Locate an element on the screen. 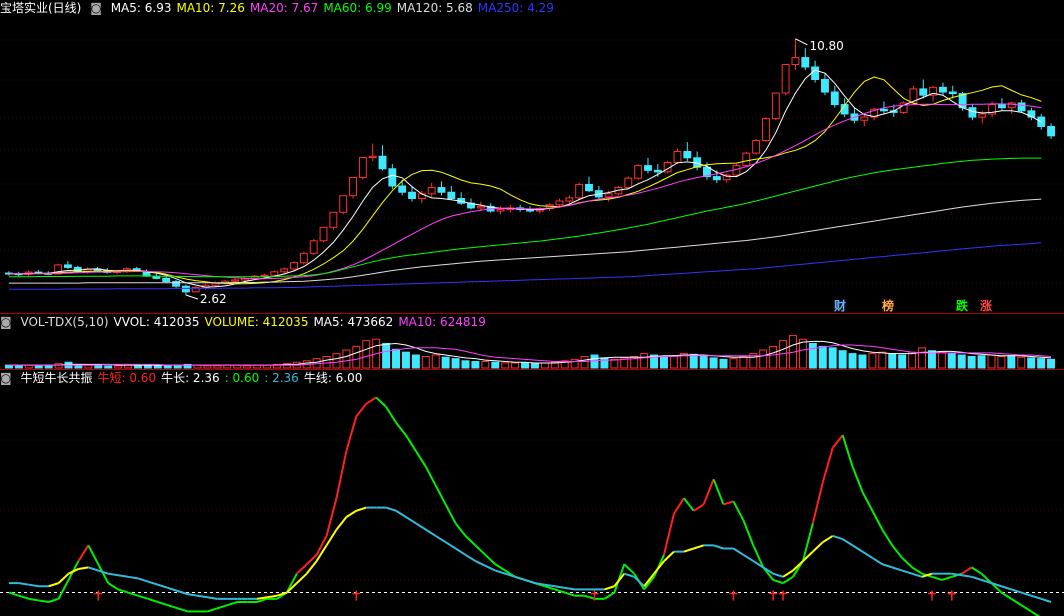 The height and width of the screenshot is (616, 1064). event-marker-0: 财 is located at coordinates (840, 305).